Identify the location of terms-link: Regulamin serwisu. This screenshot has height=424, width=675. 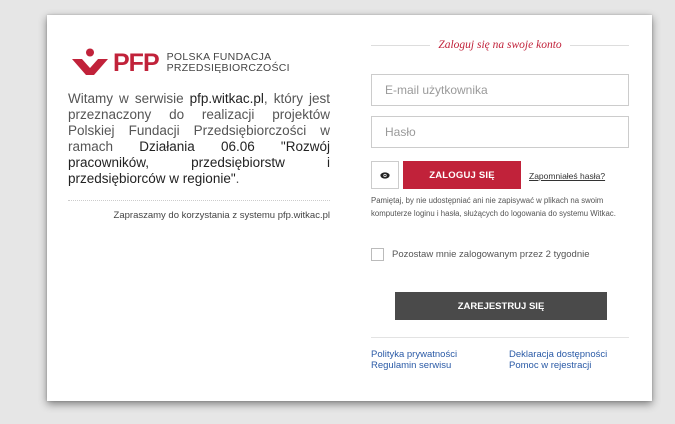
(414, 365).